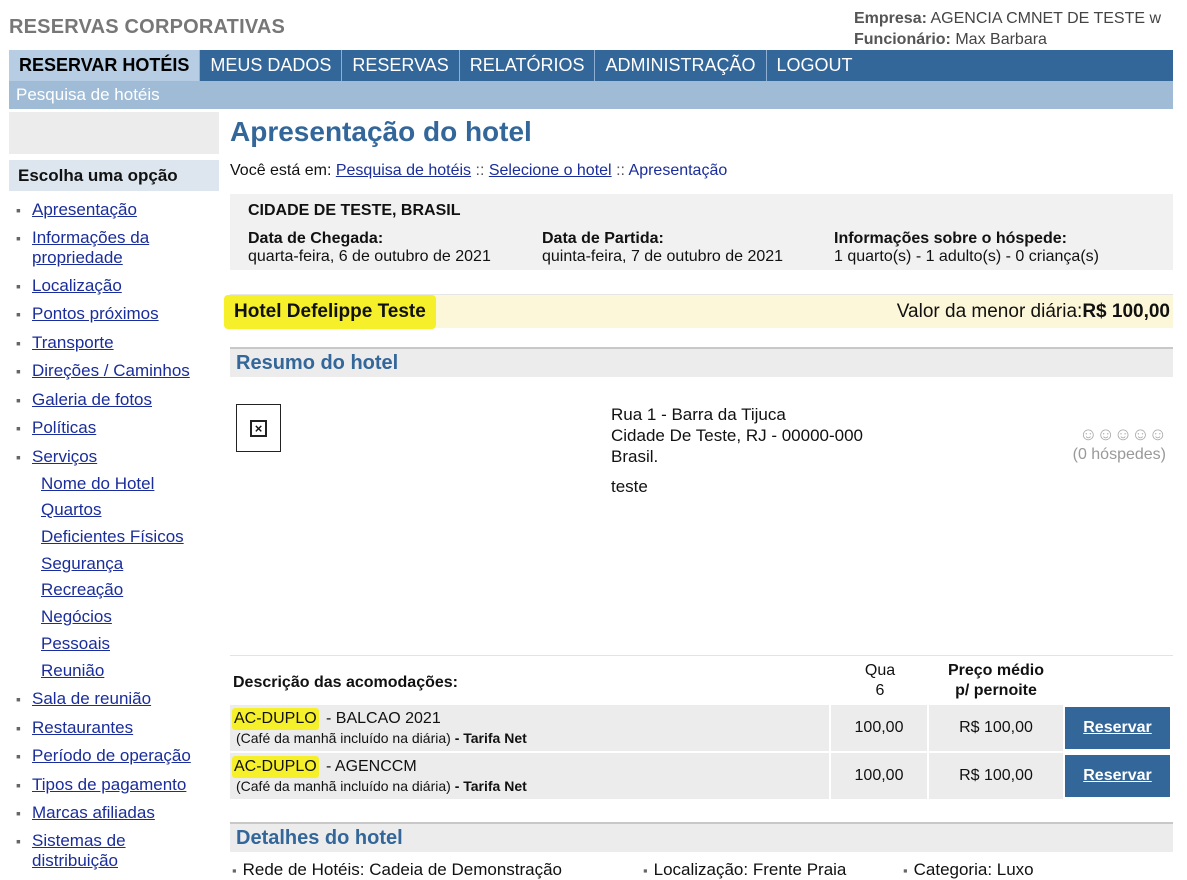 Image resolution: width=1187 pixels, height=880 pixels. Describe the element at coordinates (82, 563) in the screenshot. I see `sidebar-sublink-seguranca: Segurança` at that location.